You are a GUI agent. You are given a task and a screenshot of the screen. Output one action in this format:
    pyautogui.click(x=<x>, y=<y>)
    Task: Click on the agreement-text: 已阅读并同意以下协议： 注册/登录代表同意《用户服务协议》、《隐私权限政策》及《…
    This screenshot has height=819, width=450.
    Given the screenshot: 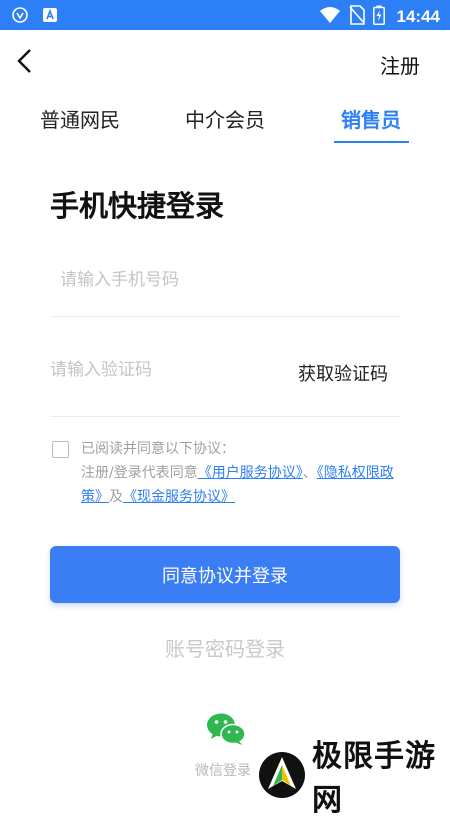 What is the action you would take?
    pyautogui.click(x=246, y=473)
    